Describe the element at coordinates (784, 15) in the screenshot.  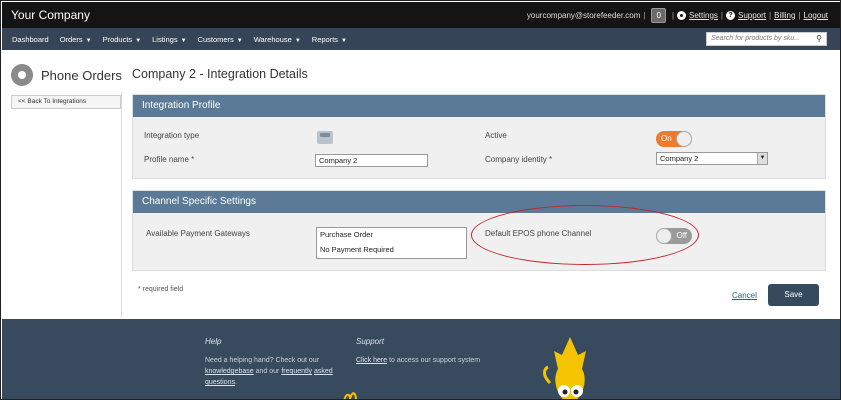
I see `billing-link: Billing` at that location.